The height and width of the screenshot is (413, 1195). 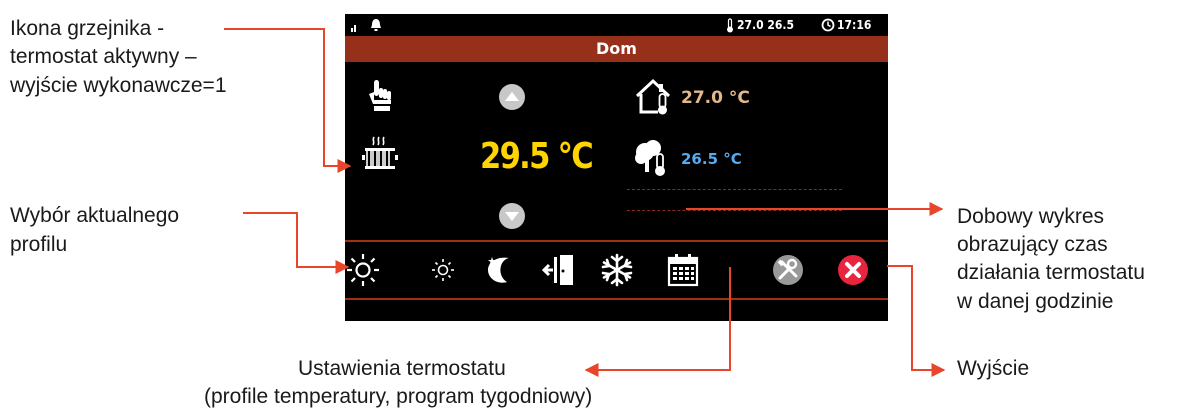 What do you see at coordinates (288, 100) in the screenshot?
I see `callout-radiator` at bounding box center [288, 100].